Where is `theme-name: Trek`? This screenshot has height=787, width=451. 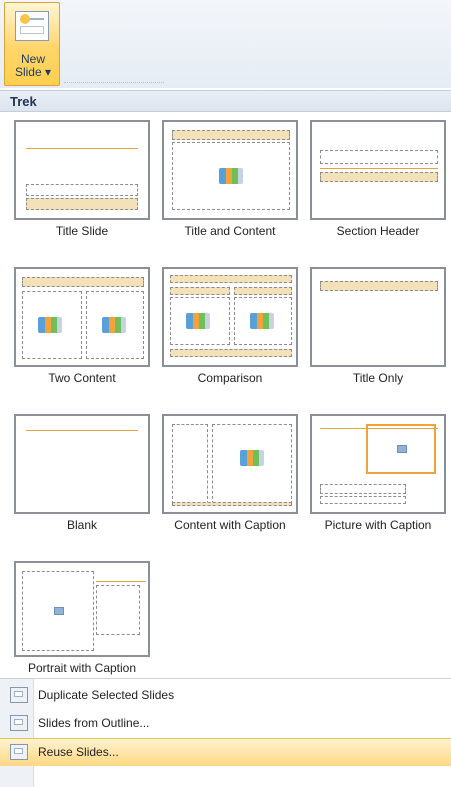 theme-name: Trek is located at coordinates (23, 101).